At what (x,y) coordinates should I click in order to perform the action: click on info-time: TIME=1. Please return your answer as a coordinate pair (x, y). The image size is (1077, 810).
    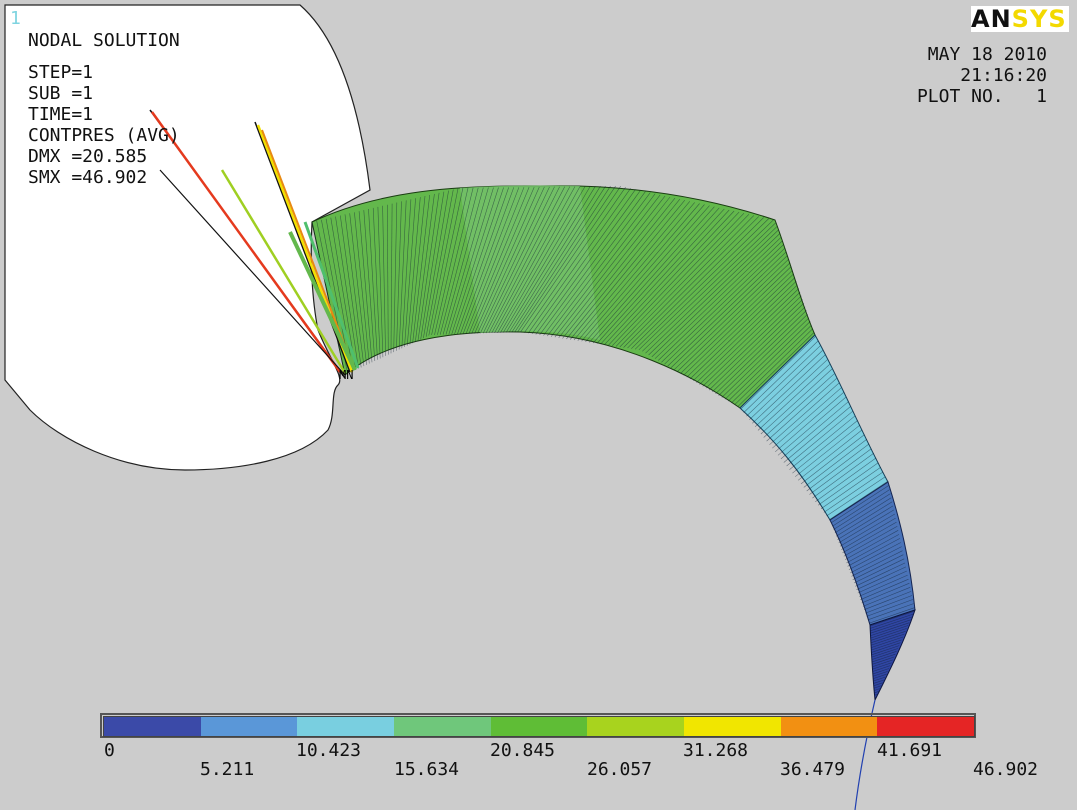
    Looking at the image, I should click on (61, 114).